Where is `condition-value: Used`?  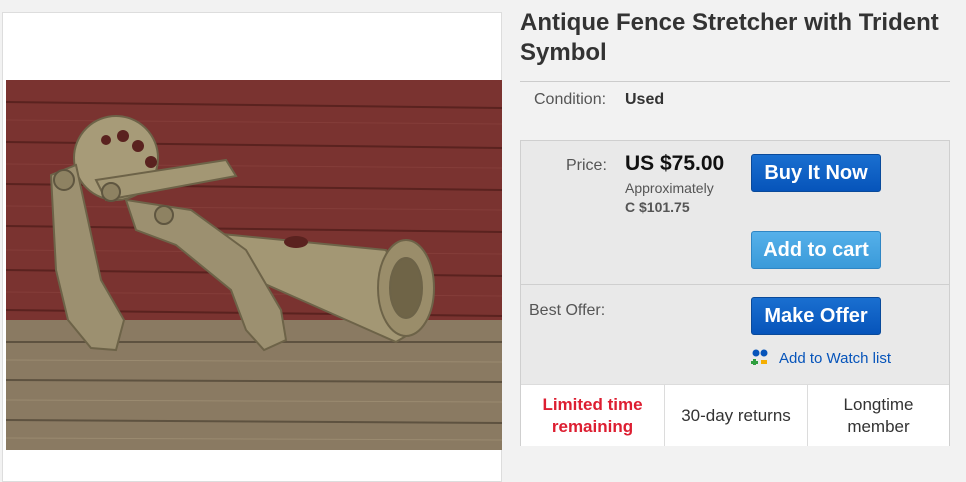
condition-value: Used is located at coordinates (645, 99).